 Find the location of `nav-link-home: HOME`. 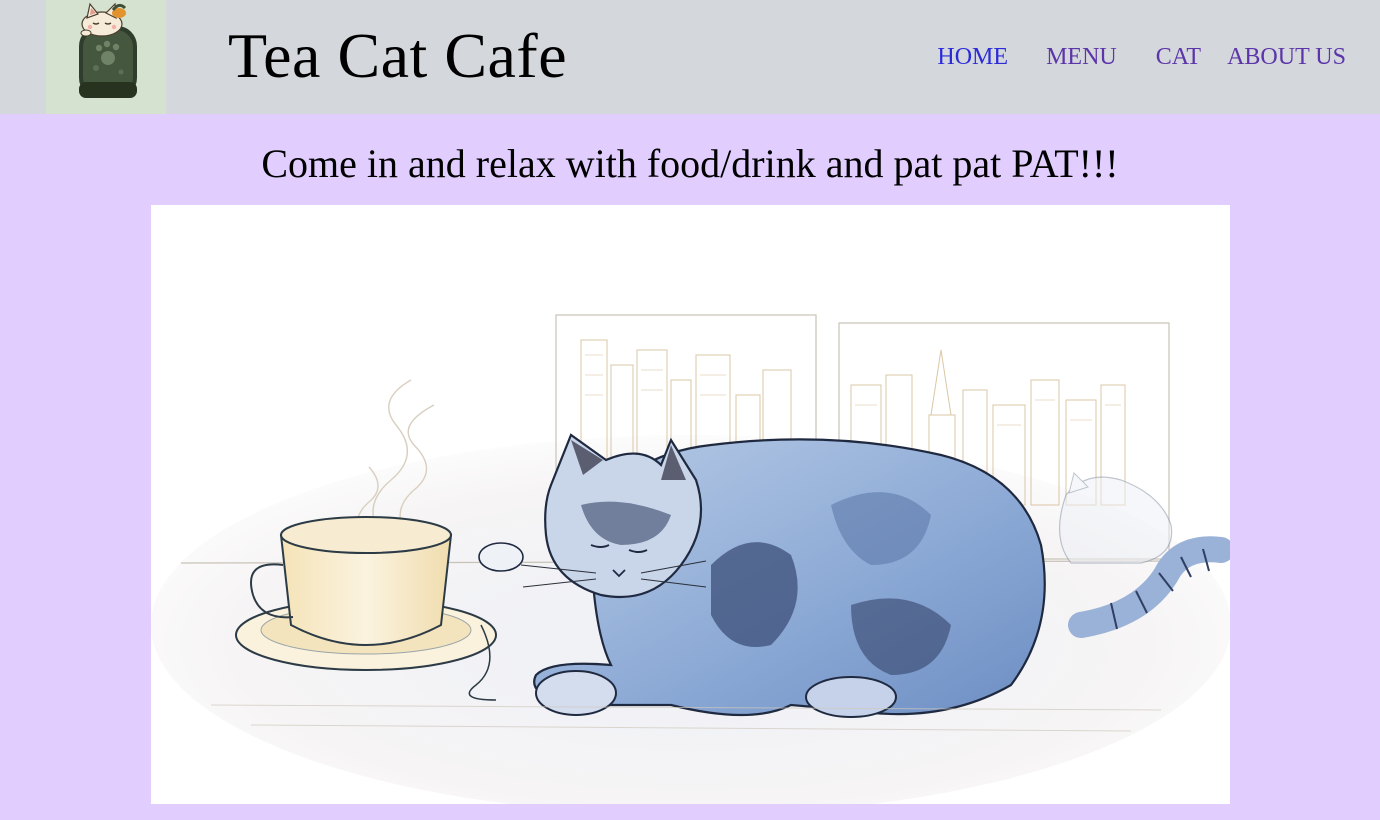

nav-link-home: HOME is located at coordinates (972, 57).